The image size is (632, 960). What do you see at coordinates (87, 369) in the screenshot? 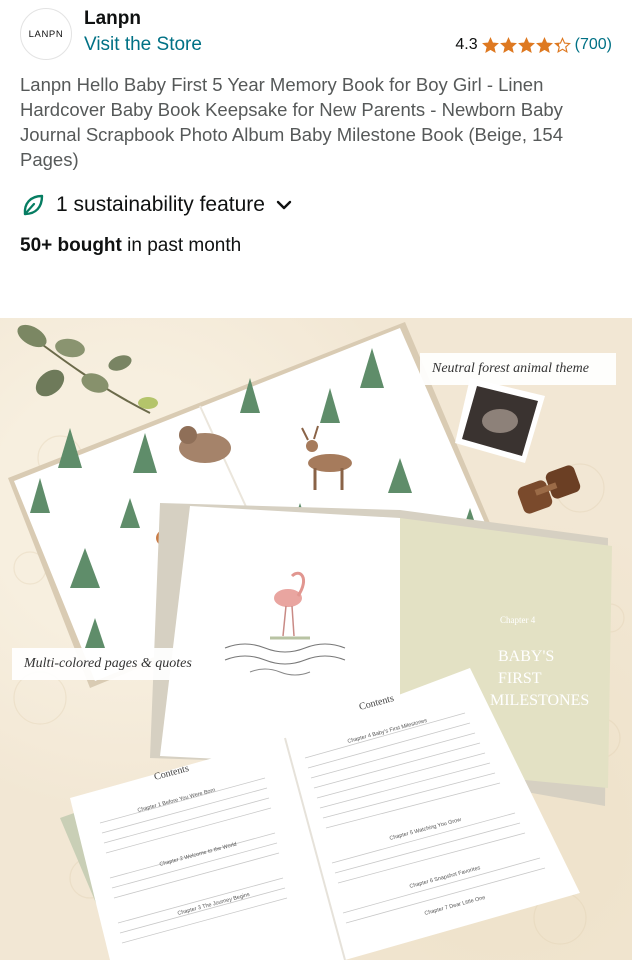
I see `eucalyptus-branch` at bounding box center [87, 369].